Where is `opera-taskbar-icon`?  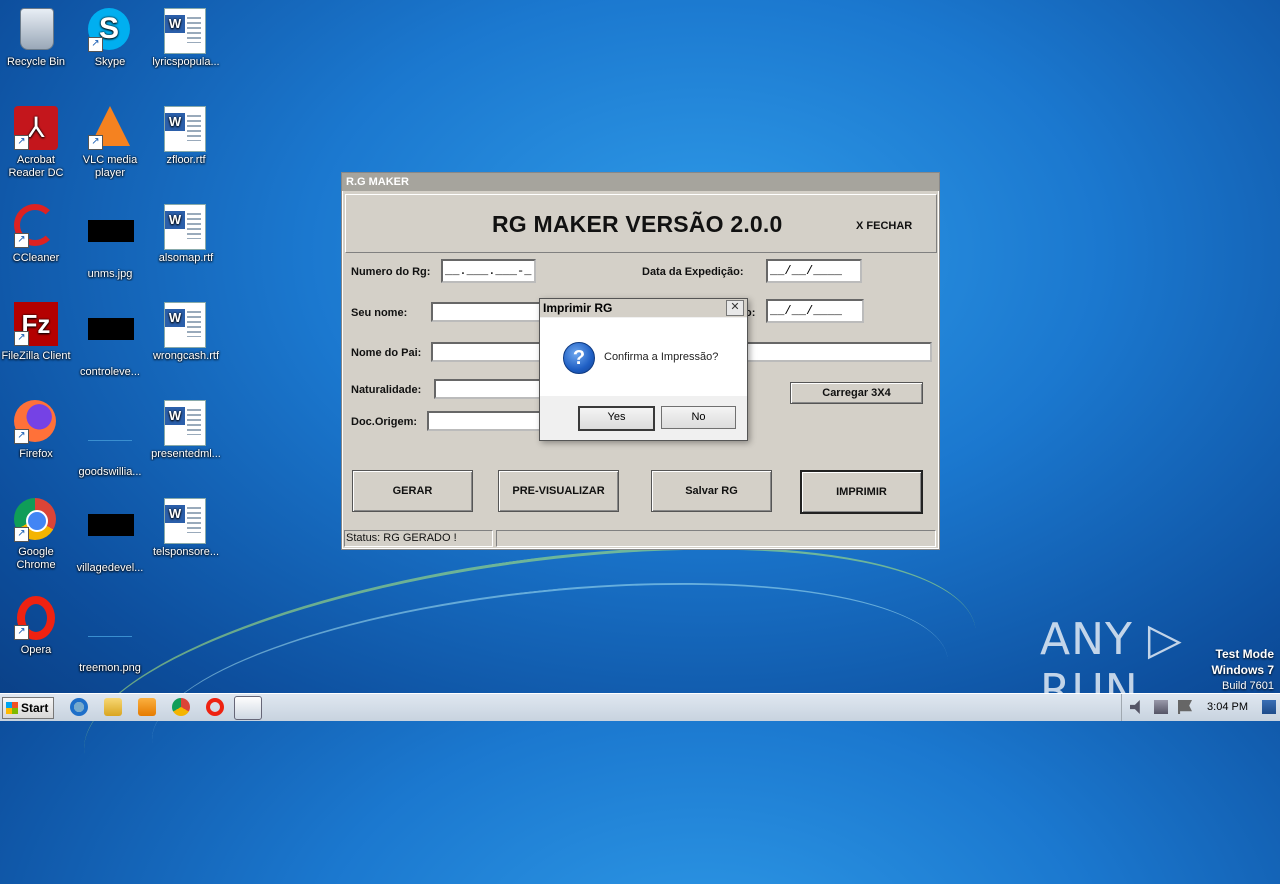 opera-taskbar-icon is located at coordinates (215, 707).